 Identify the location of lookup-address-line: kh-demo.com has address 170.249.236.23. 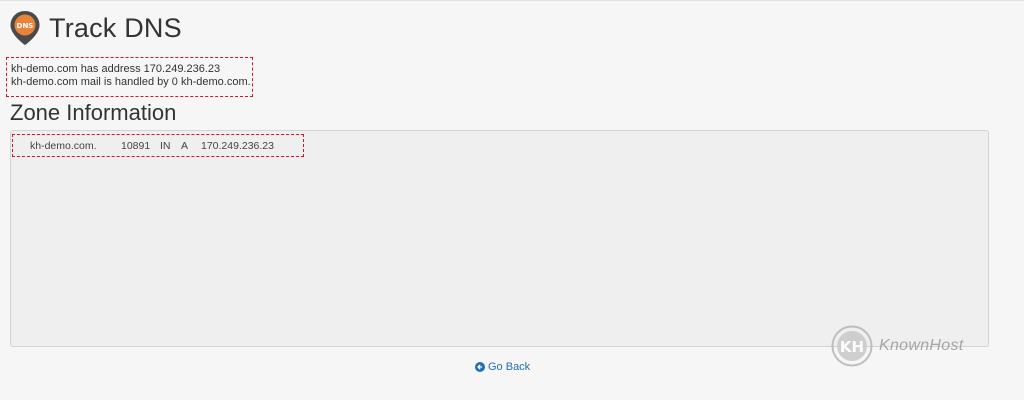
(116, 69).